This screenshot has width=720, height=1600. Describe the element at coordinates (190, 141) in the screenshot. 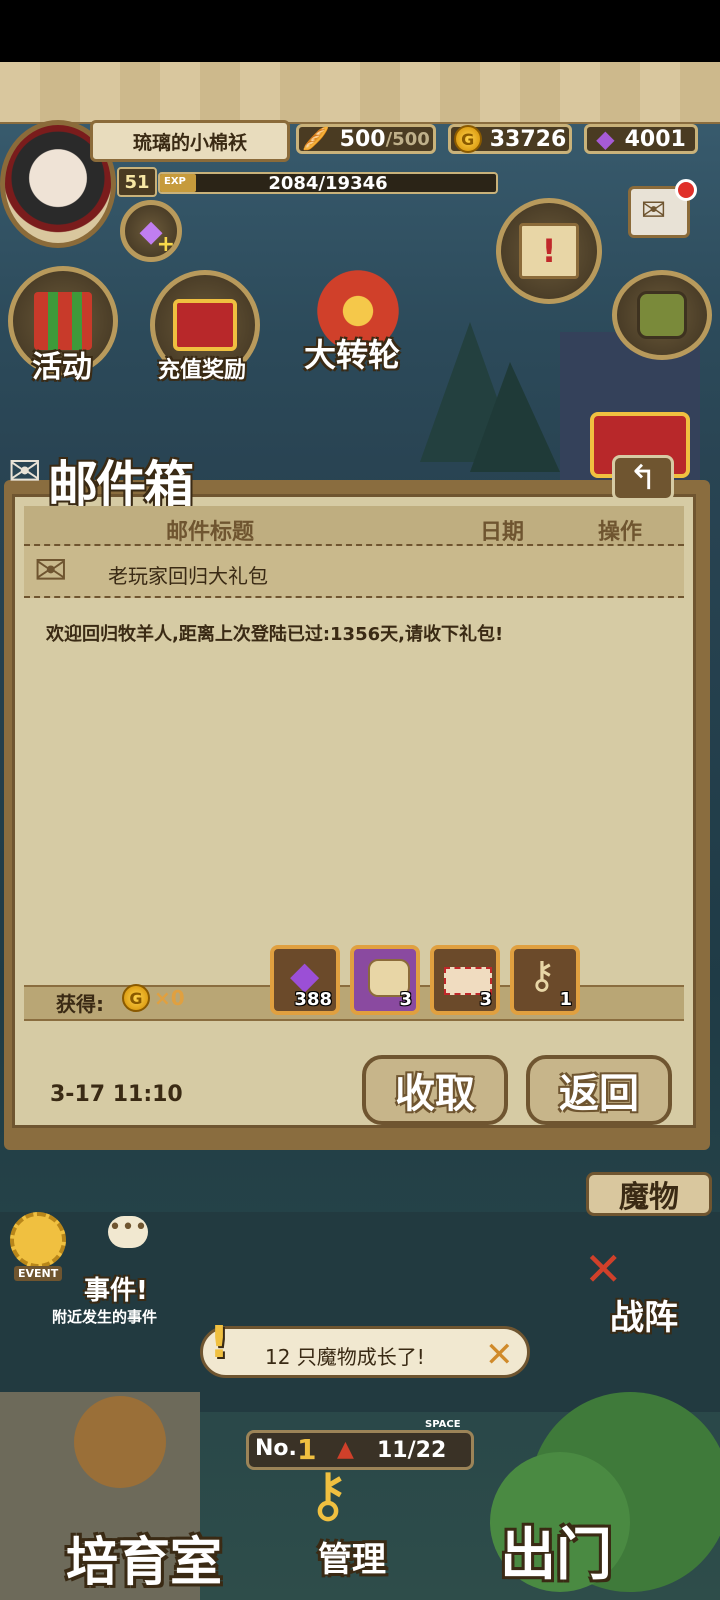

I see `player-name: 琉璃的小棉袄` at that location.